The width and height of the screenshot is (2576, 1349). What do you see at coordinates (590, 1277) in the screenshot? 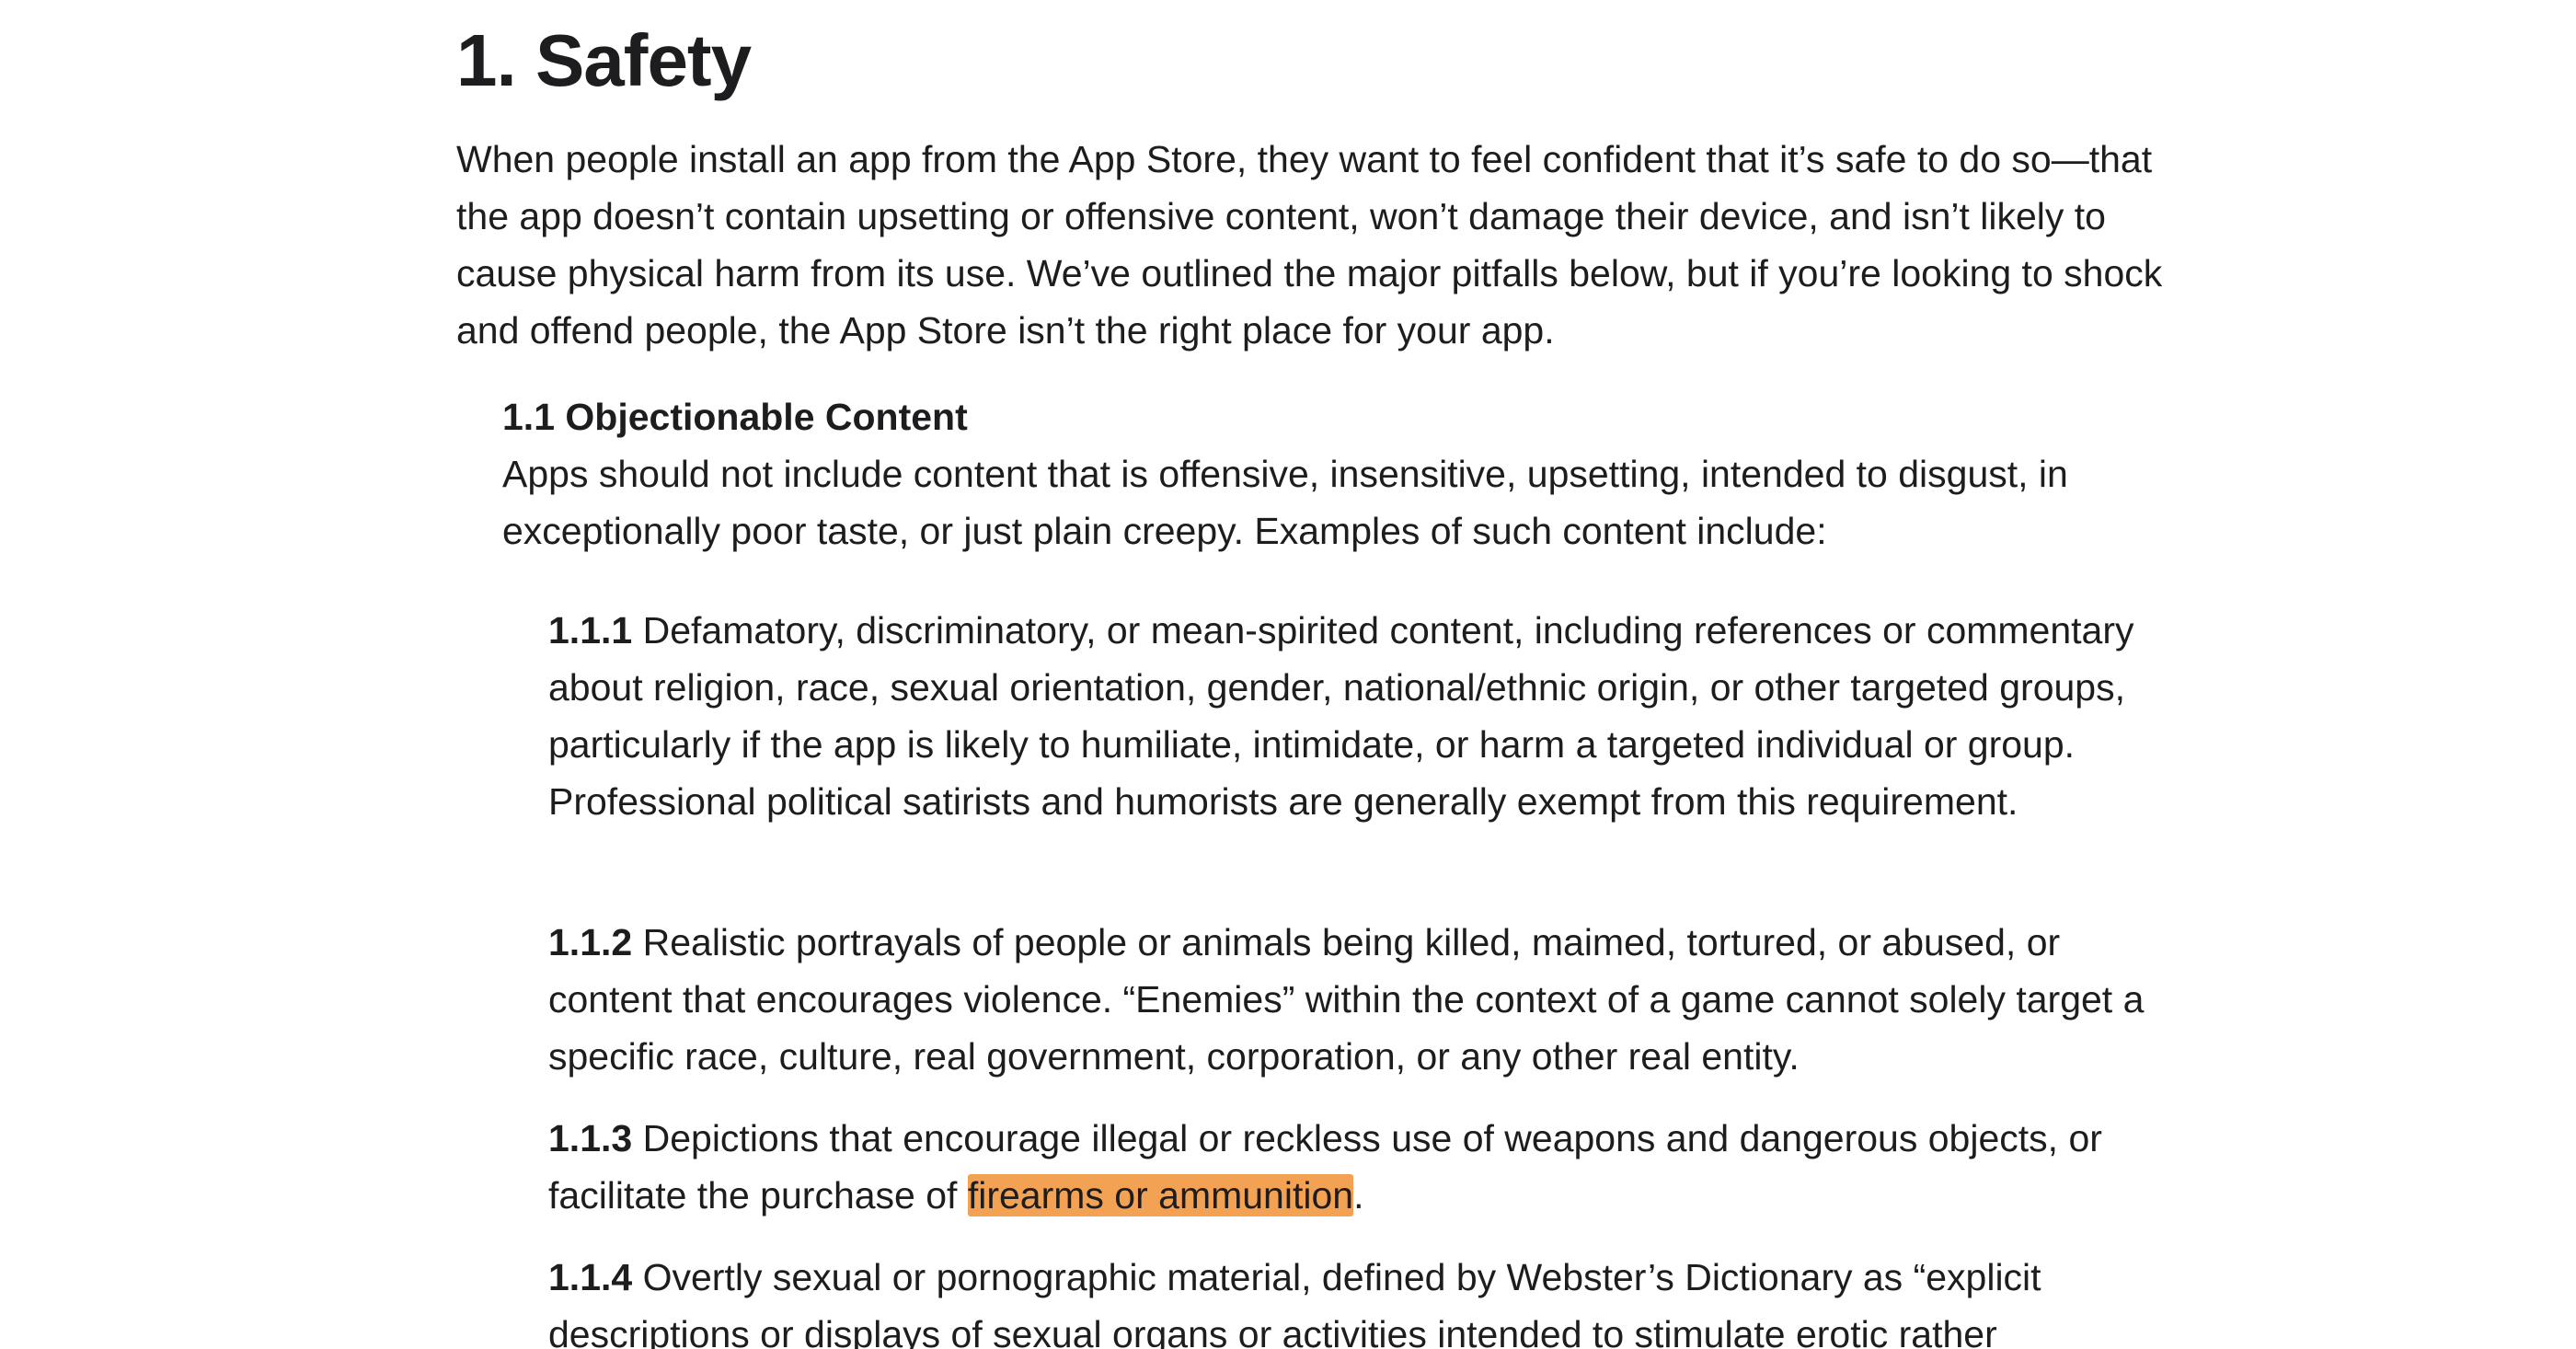
I see `rule-number: 1.1.4` at bounding box center [590, 1277].